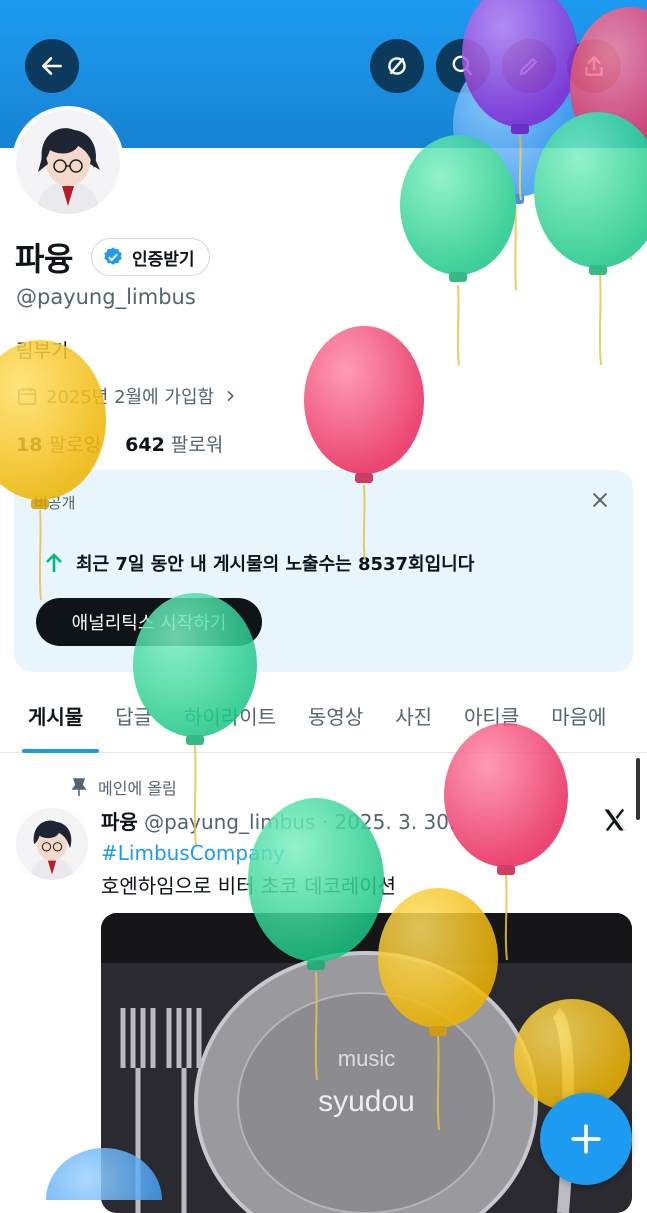 This screenshot has width=647, height=1213. Describe the element at coordinates (29, 445) in the screenshot. I see `following-count: 18` at that location.